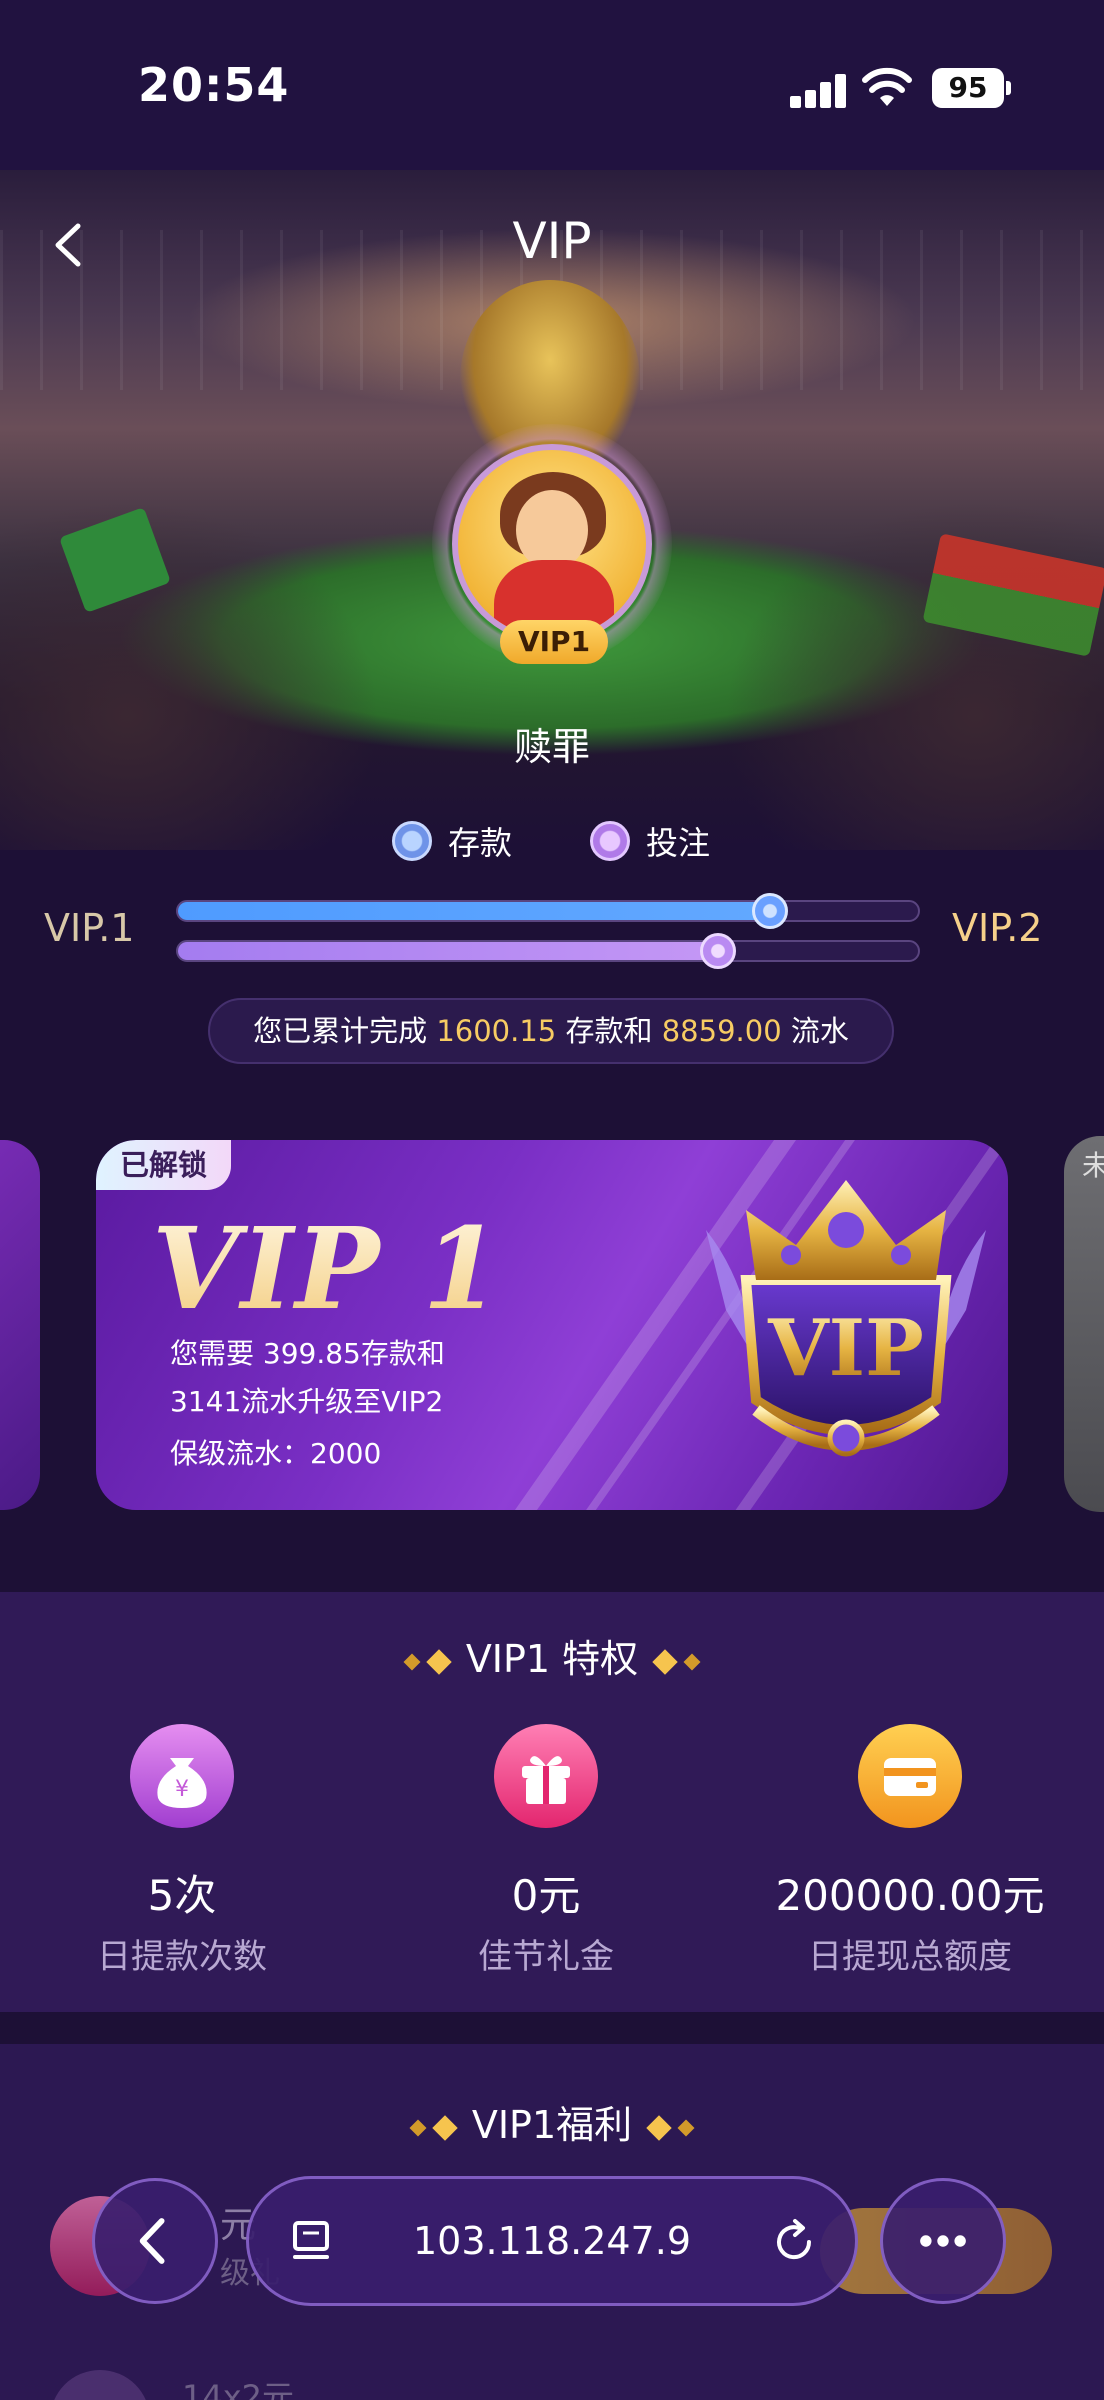 The width and height of the screenshot is (1104, 2400). Describe the element at coordinates (794, 2242) in the screenshot. I see `reload-icon` at that location.